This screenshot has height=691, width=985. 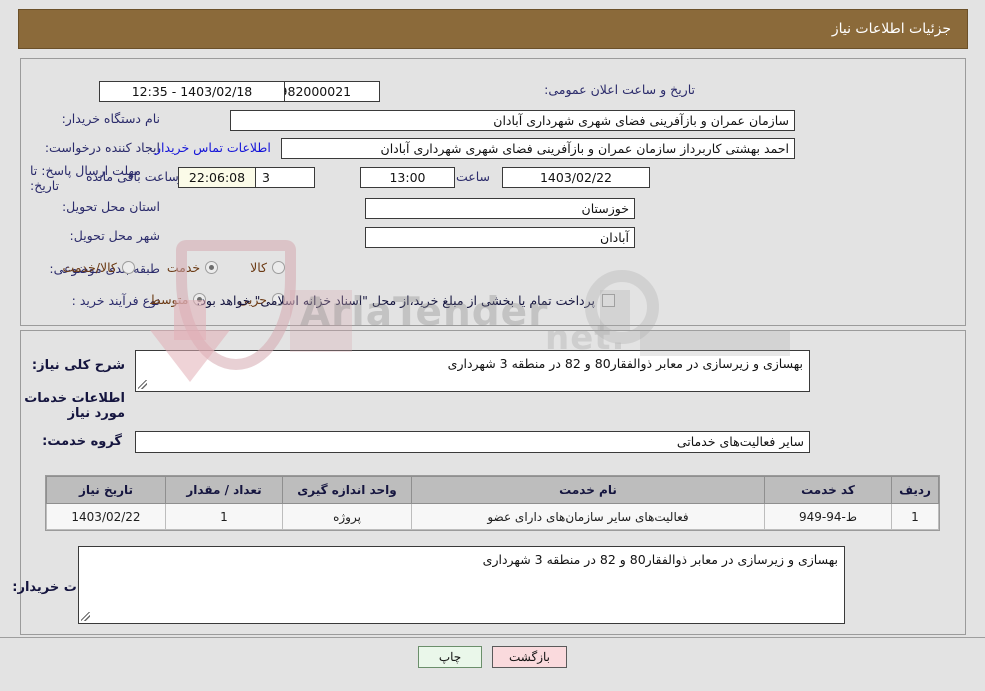 I want to click on buyer-org-label: نام دستگاه خریدار:, so click(x=110, y=118).